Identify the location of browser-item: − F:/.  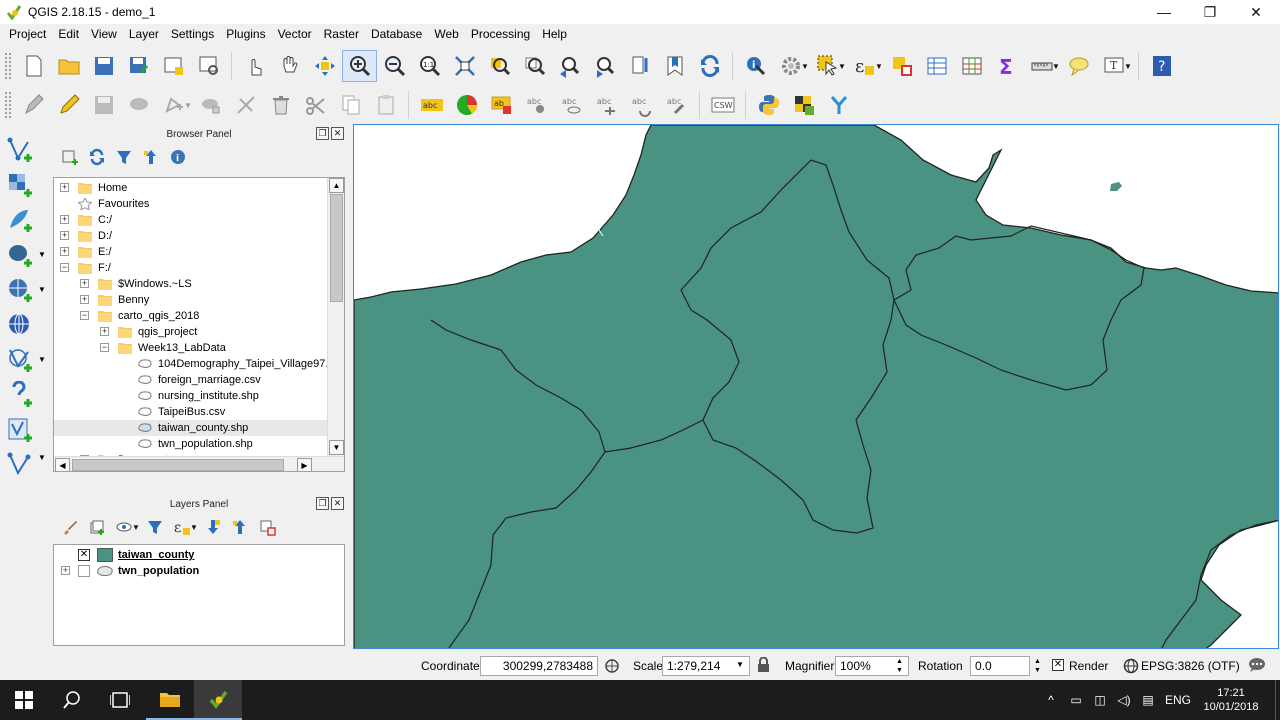
(191, 268).